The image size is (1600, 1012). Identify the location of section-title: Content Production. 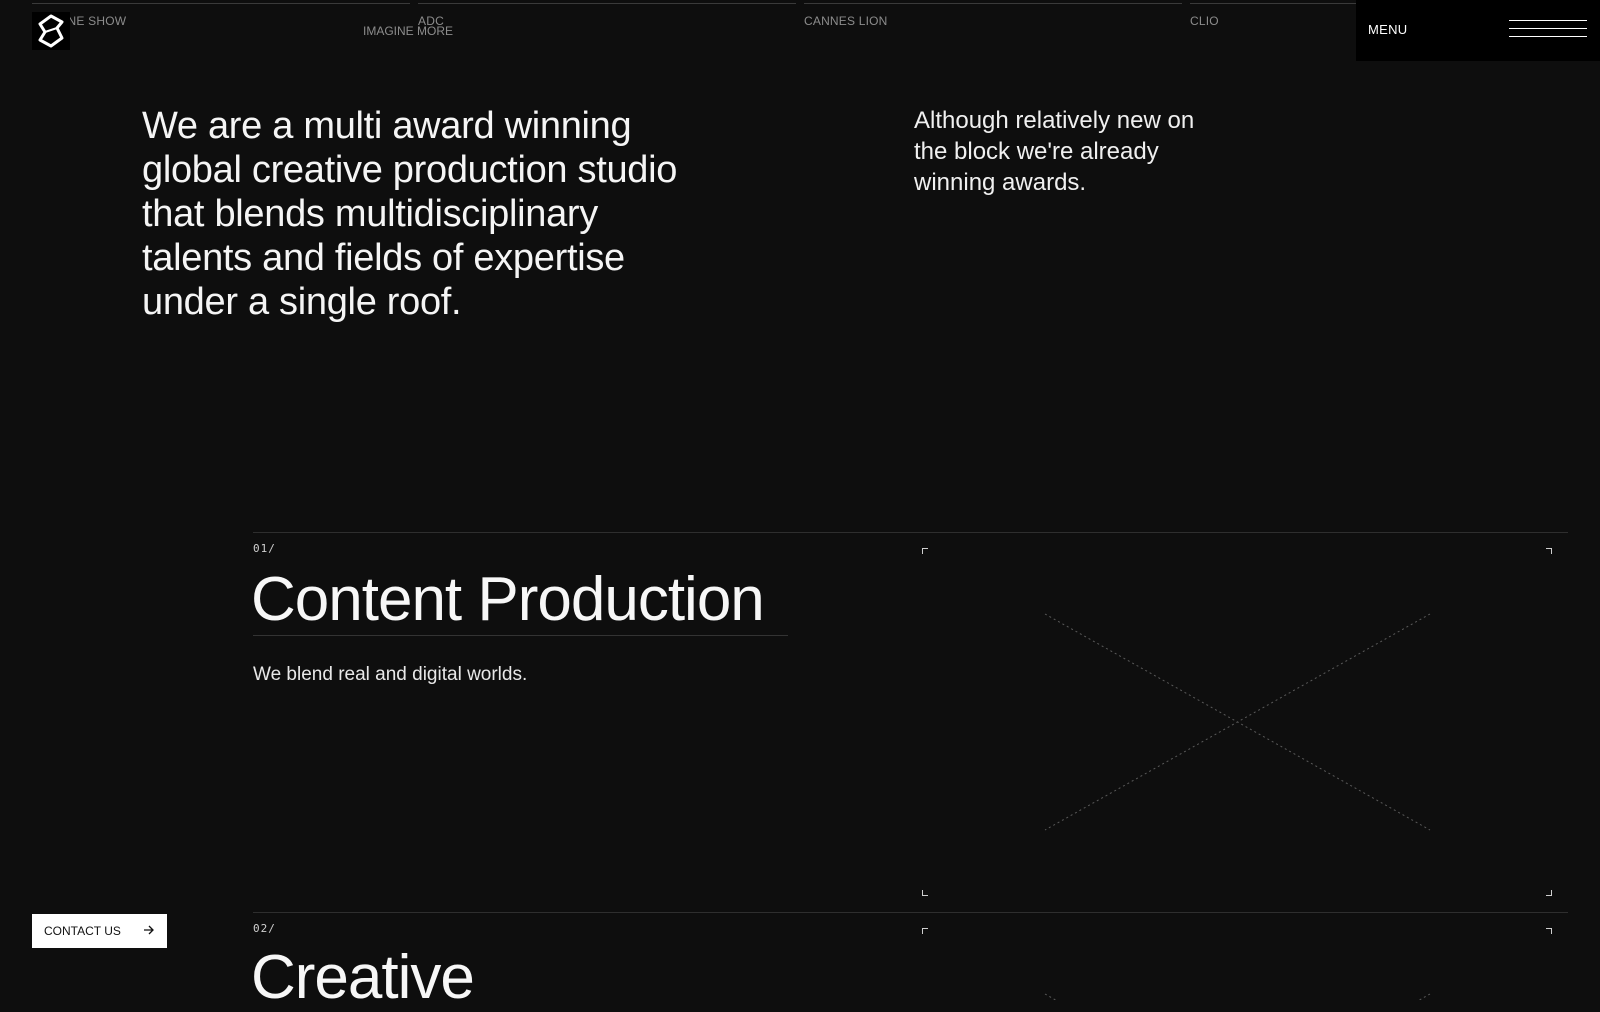
(508, 600).